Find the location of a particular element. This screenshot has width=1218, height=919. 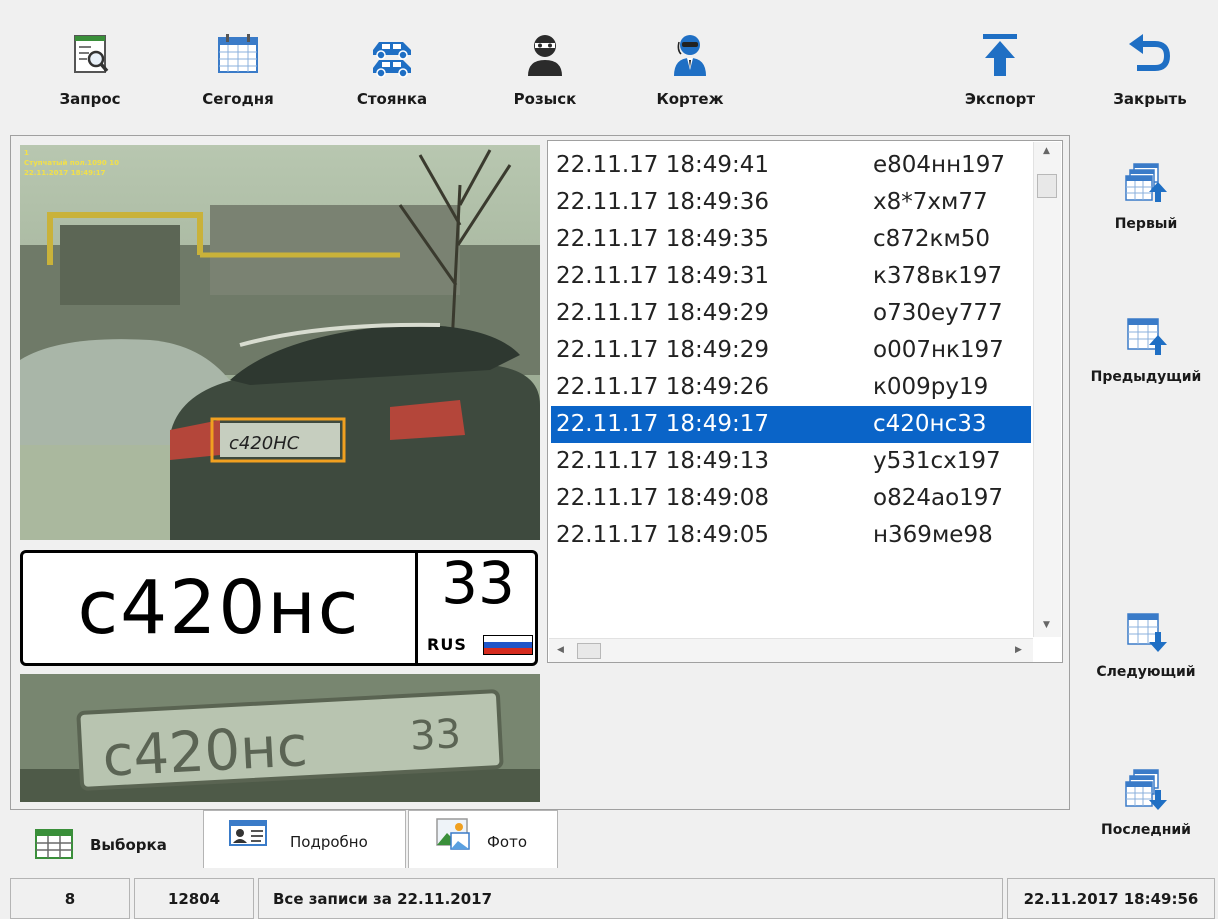

list-row: 22.11.17 18:49:41 е804нн197 is located at coordinates (791, 165).